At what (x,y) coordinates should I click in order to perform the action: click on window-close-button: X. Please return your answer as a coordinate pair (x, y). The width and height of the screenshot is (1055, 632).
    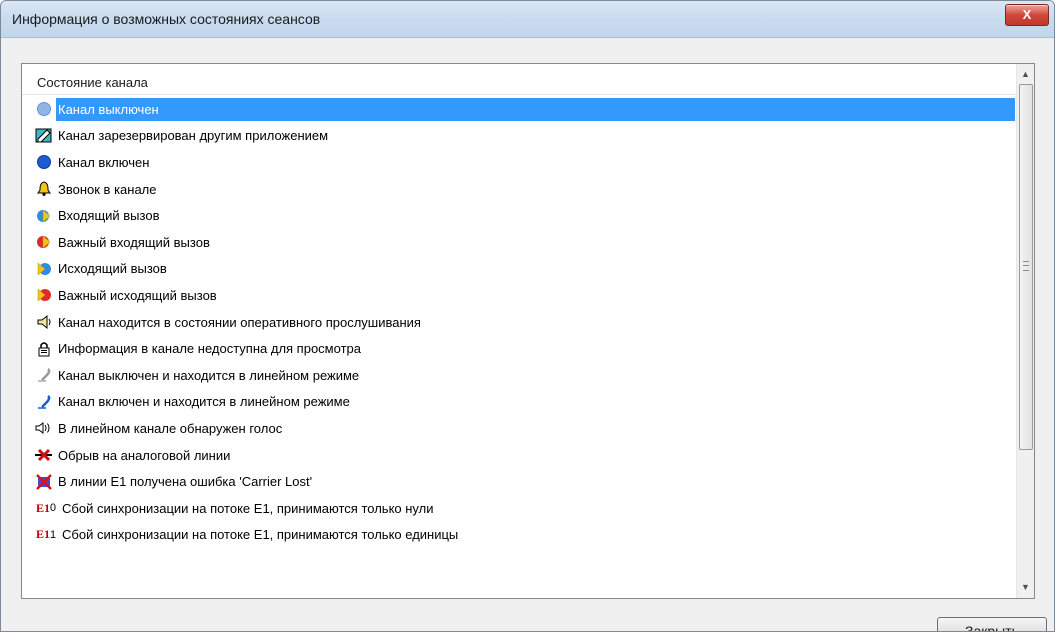
    Looking at the image, I should click on (1027, 15).